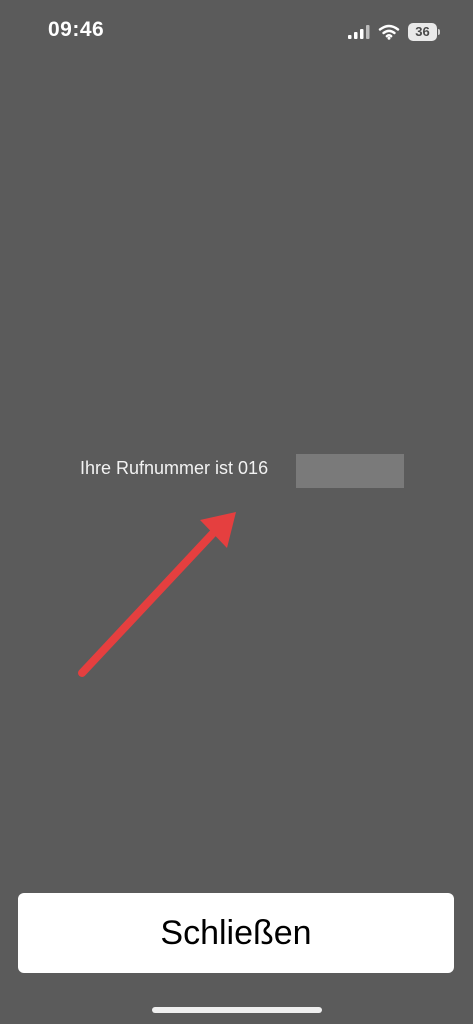  I want to click on wifi-icon, so click(389, 32).